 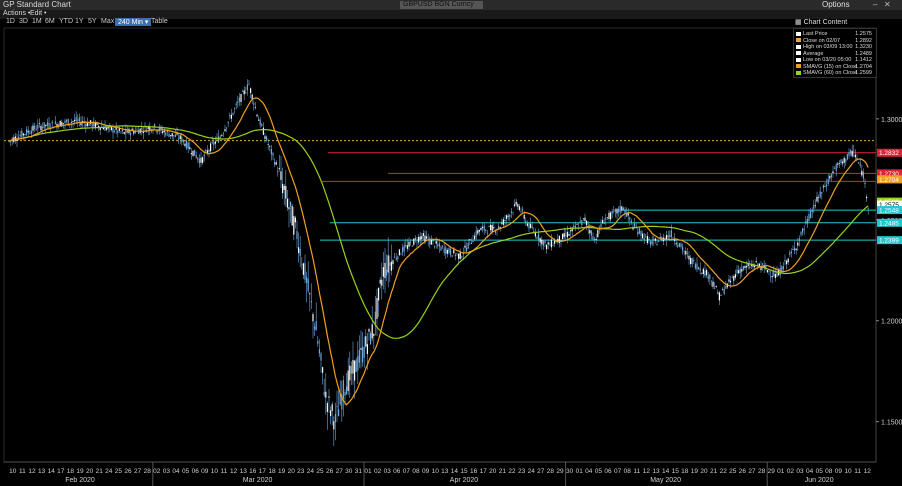 I want to click on x-tick-label: 19, so click(x=282, y=471).